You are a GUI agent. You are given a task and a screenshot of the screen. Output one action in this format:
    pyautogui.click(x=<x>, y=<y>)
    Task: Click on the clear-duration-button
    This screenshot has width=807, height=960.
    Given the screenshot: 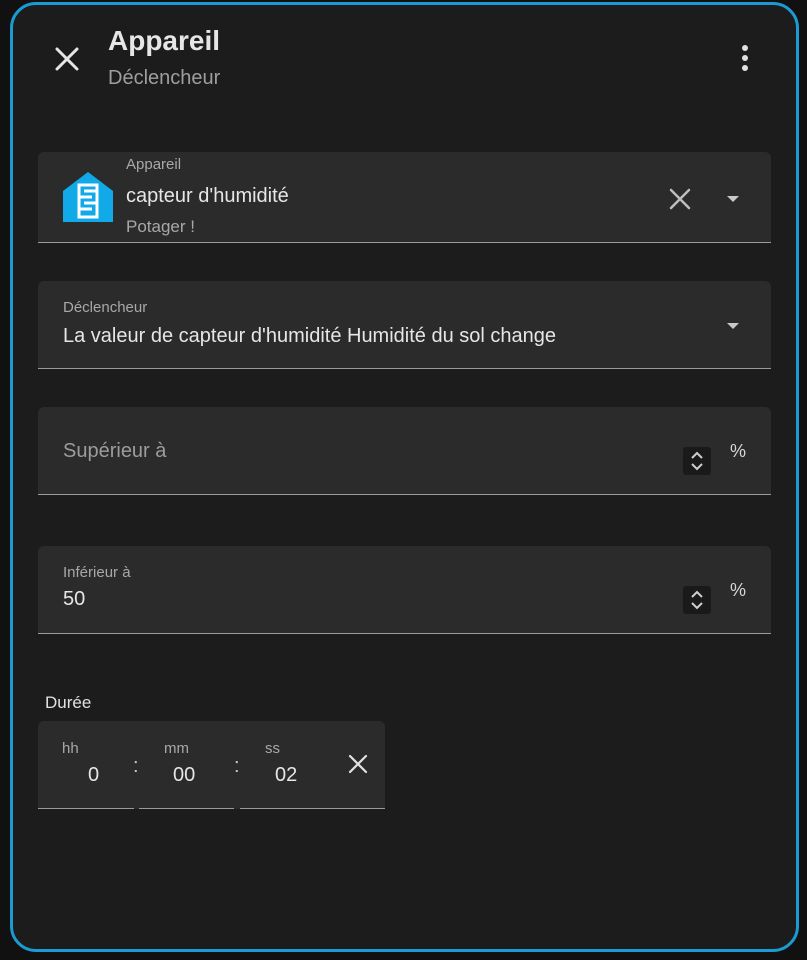 What is the action you would take?
    pyautogui.click(x=358, y=764)
    